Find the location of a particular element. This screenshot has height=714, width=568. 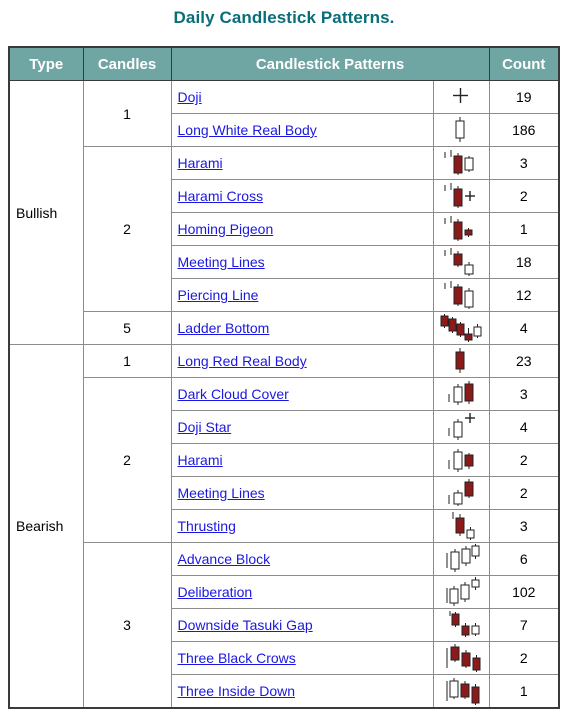

deliberation-icon is located at coordinates (463, 591).